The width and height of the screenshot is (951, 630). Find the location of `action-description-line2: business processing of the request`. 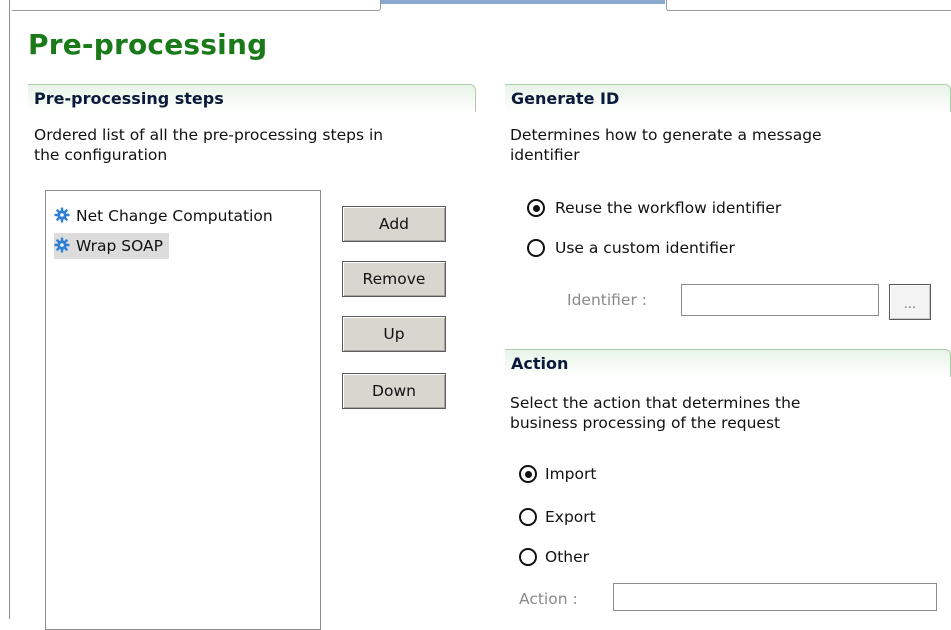

action-description-line2: business processing of the request is located at coordinates (645, 423).